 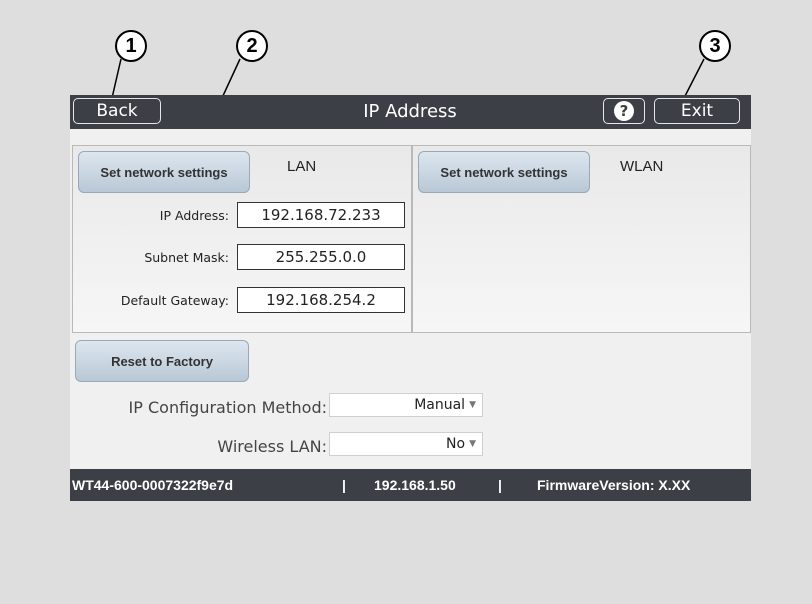 What do you see at coordinates (302, 166) in the screenshot?
I see `lan-label: LAN` at bounding box center [302, 166].